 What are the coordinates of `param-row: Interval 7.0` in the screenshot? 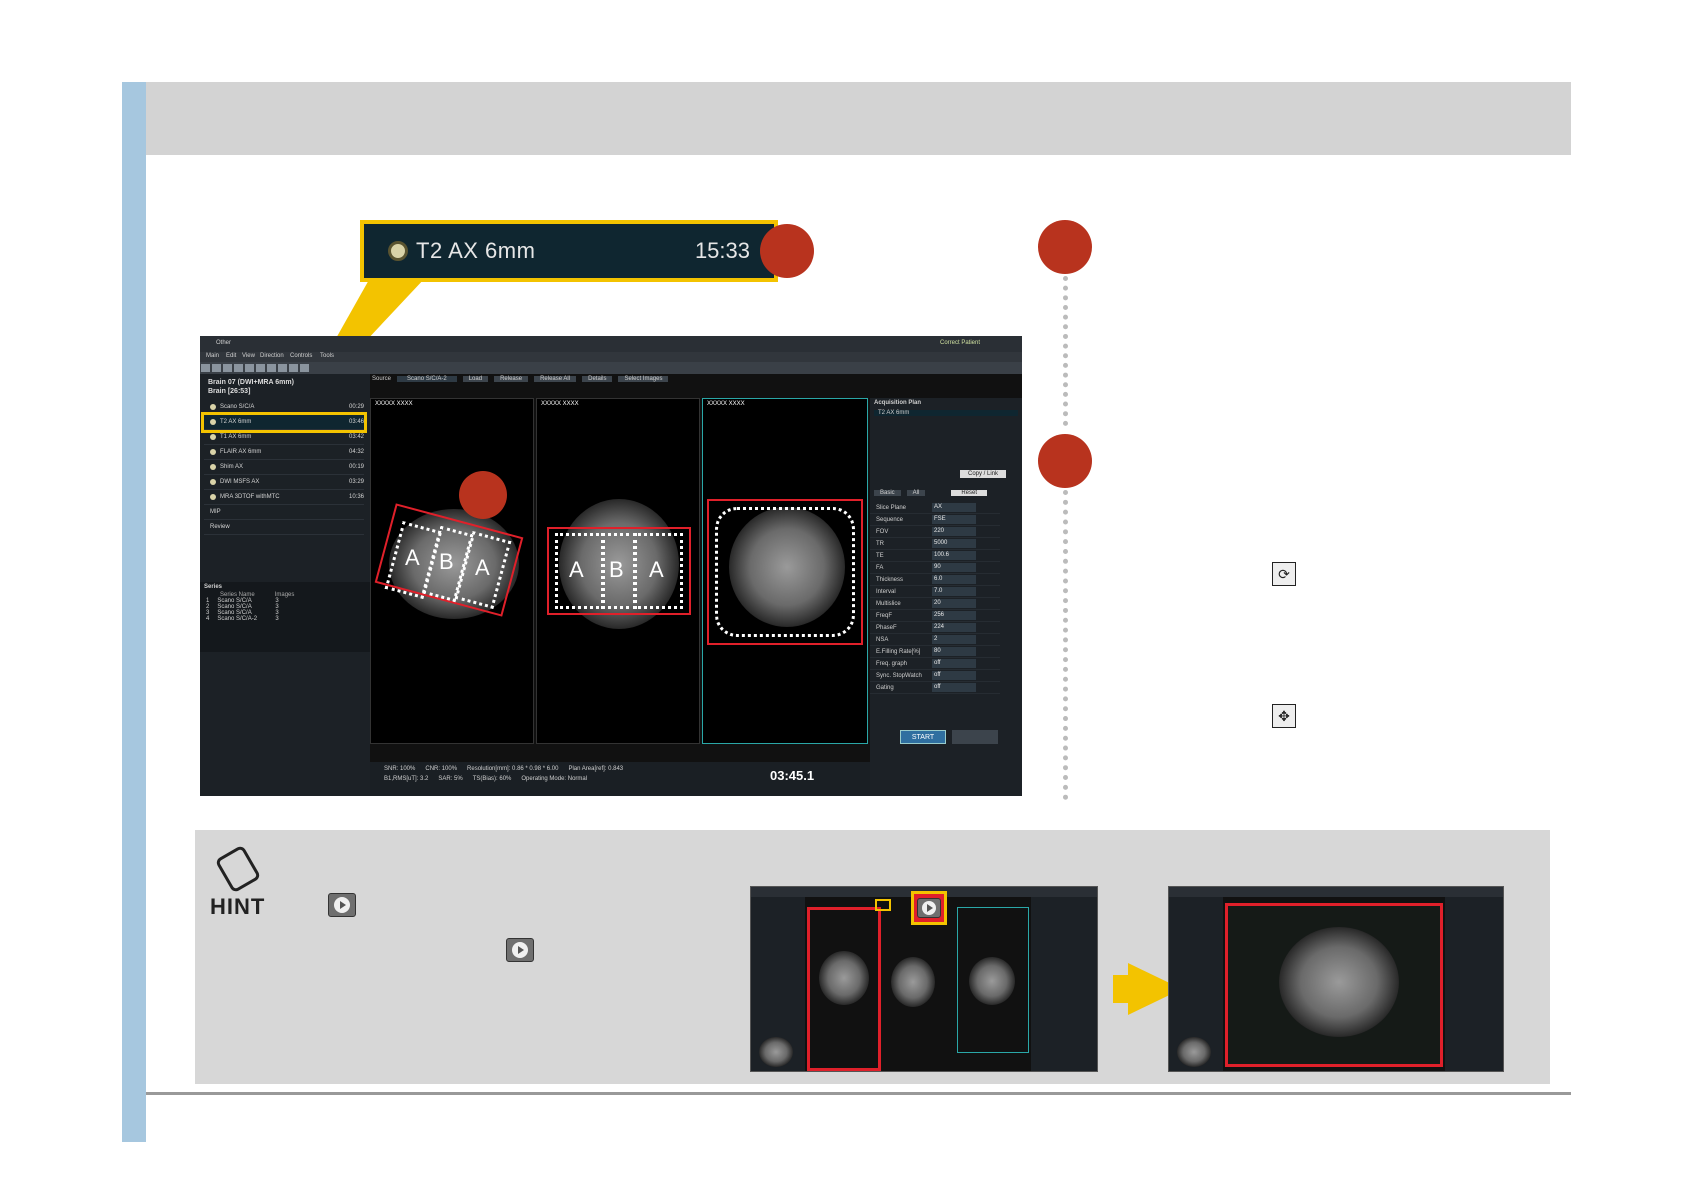 It's located at (935, 592).